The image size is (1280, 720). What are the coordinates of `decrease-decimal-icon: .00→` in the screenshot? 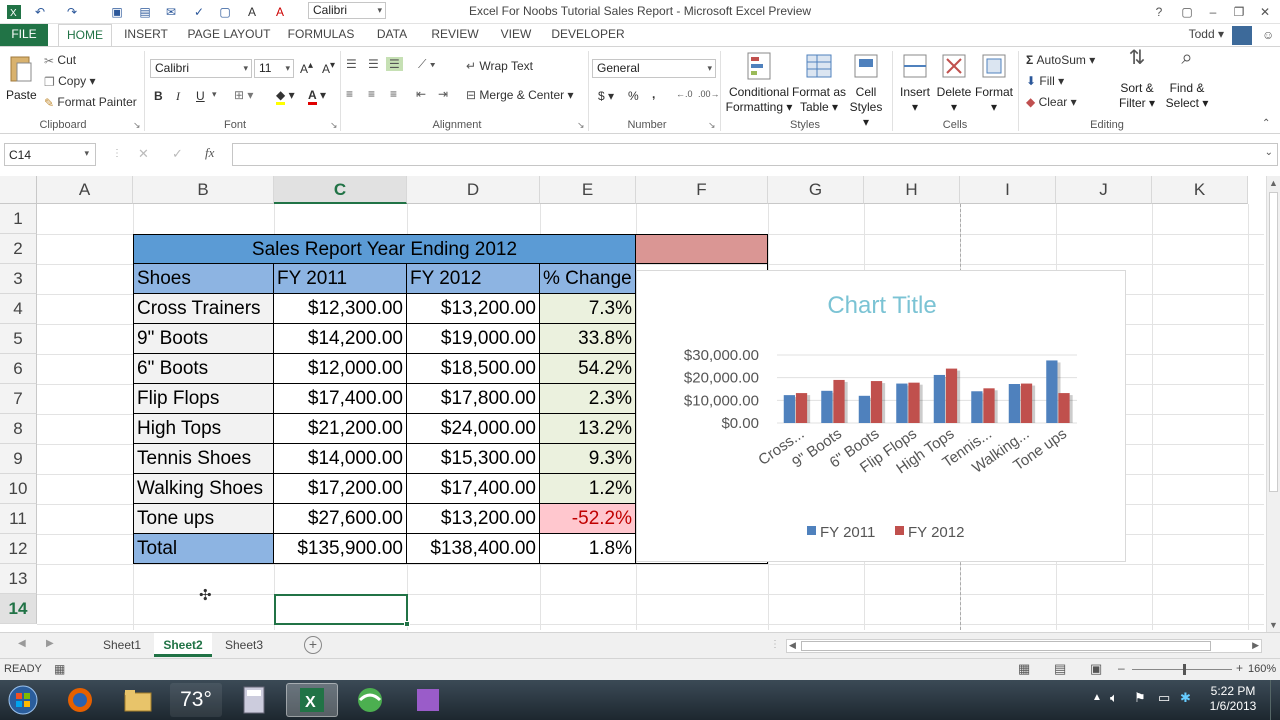 It's located at (709, 94).